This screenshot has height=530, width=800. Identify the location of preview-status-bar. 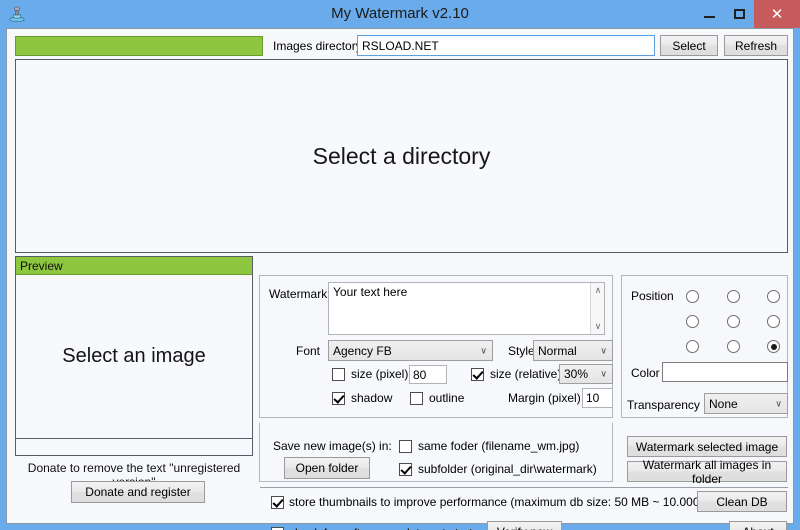
(134, 446).